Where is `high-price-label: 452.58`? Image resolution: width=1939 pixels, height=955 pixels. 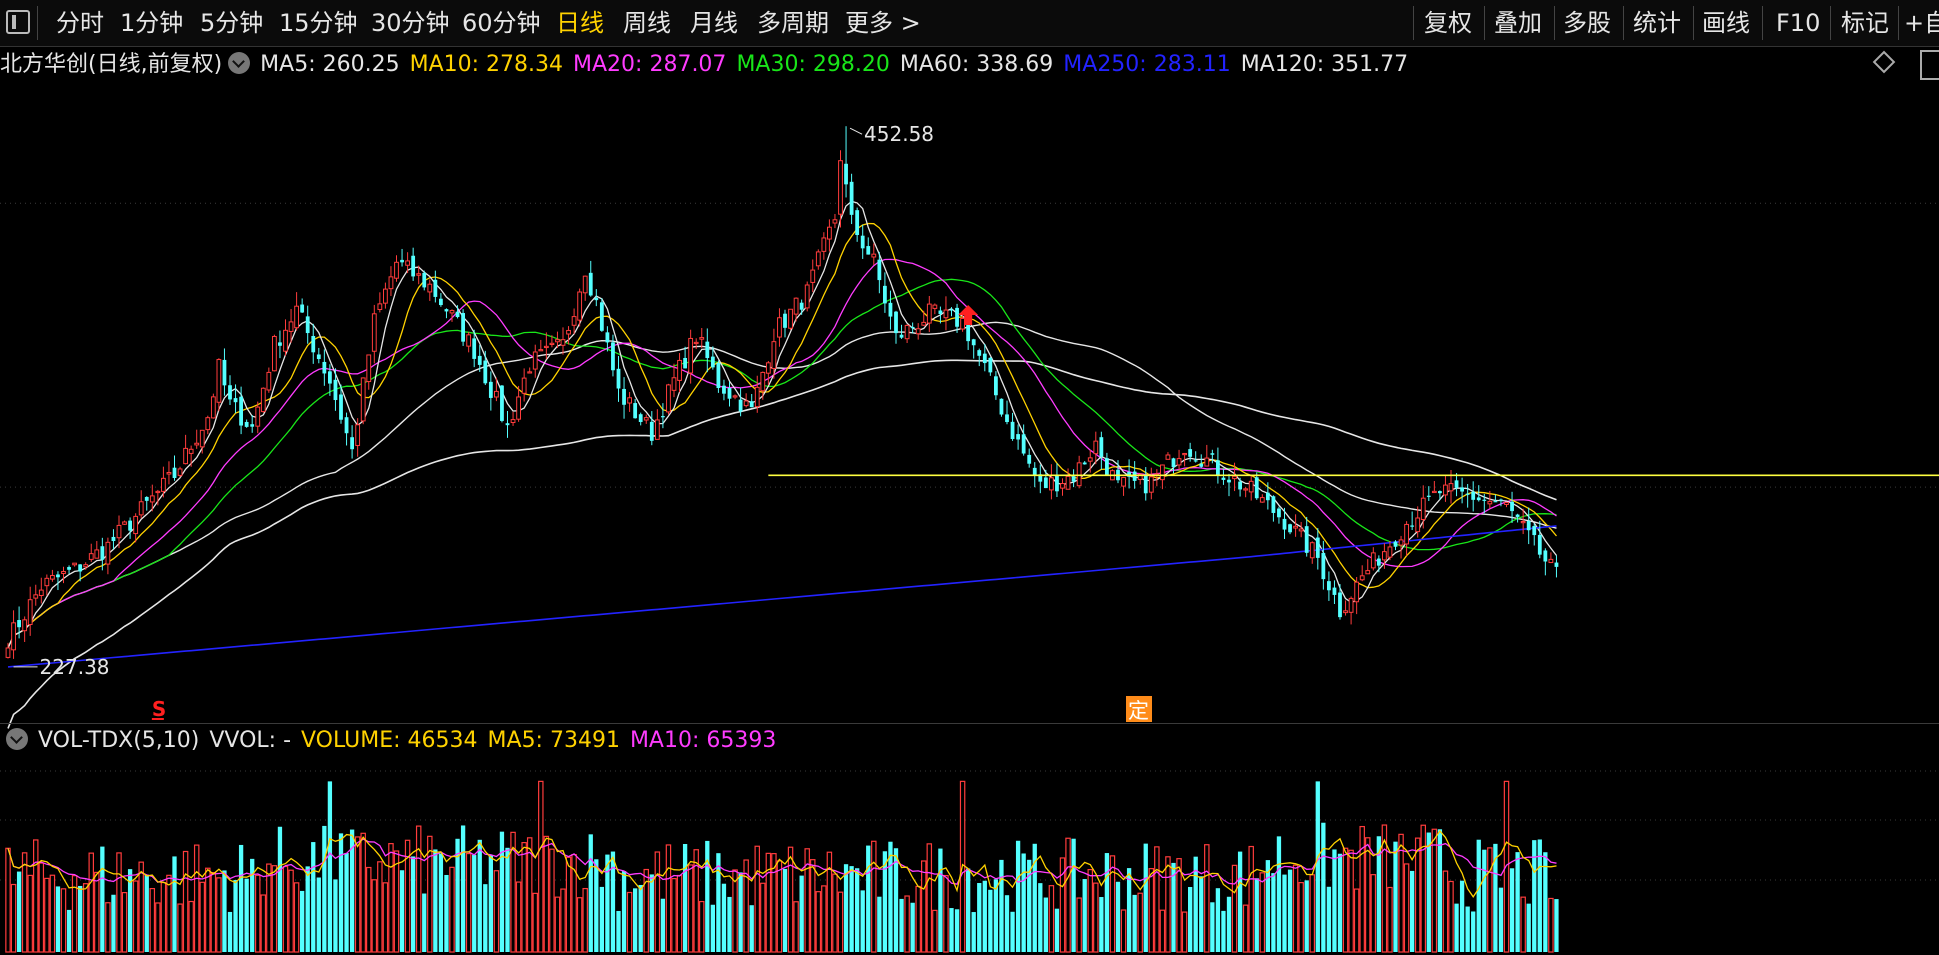
high-price-label: 452.58 is located at coordinates (899, 134).